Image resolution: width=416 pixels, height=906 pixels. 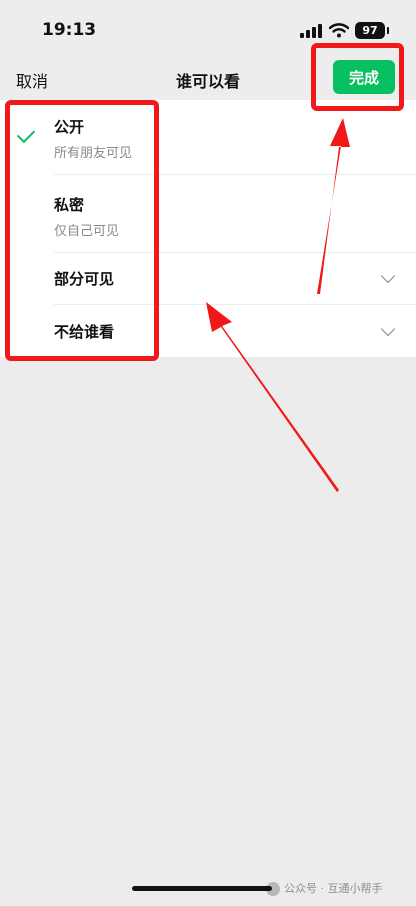 What do you see at coordinates (357, 77) in the screenshot?
I see `done-annotation-box` at bounding box center [357, 77].